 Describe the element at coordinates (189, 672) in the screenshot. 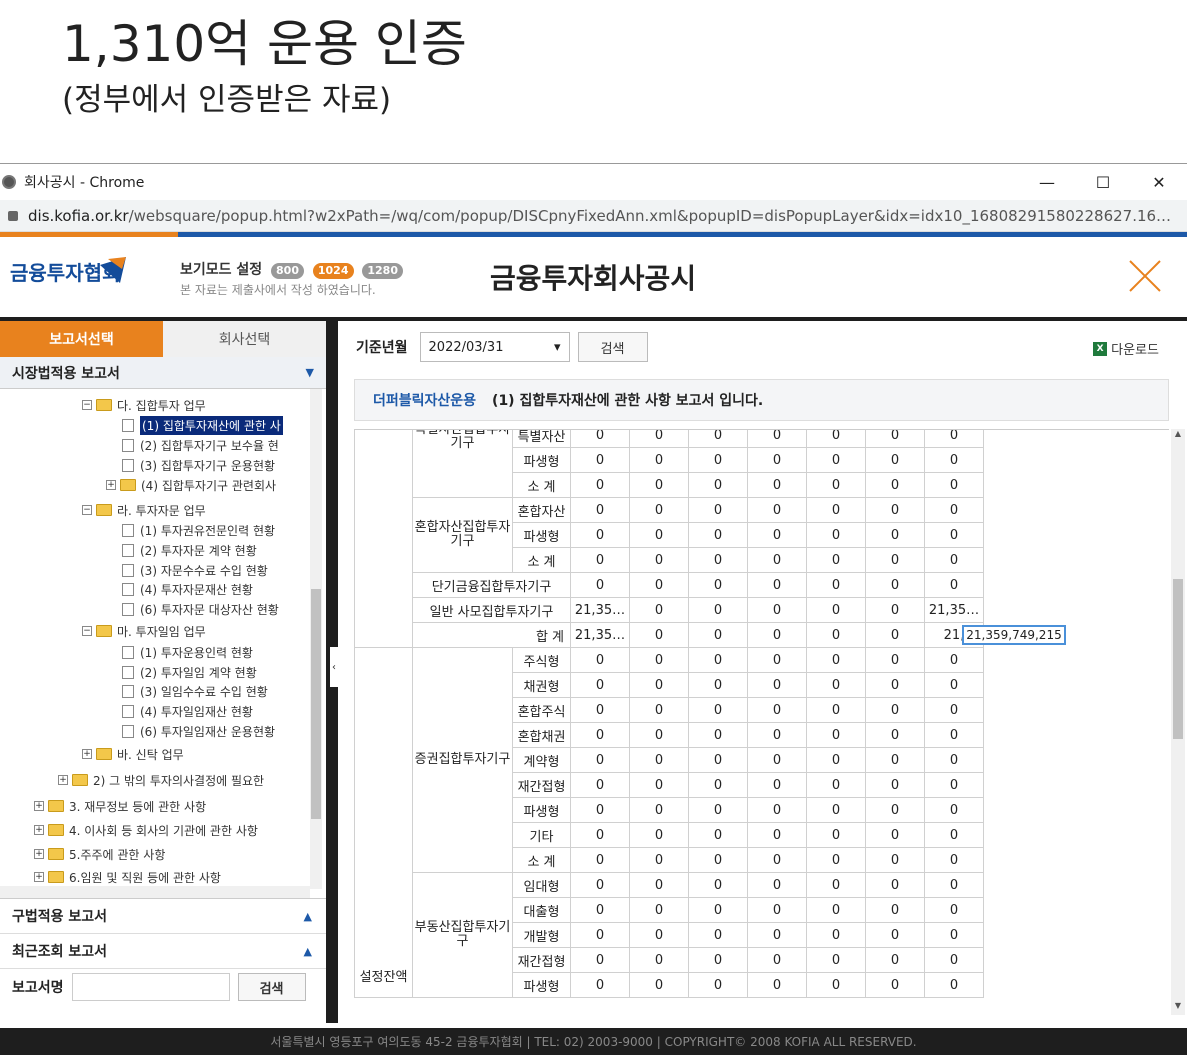

I see `tree-item: (2) 투자일임 계약 현황` at that location.